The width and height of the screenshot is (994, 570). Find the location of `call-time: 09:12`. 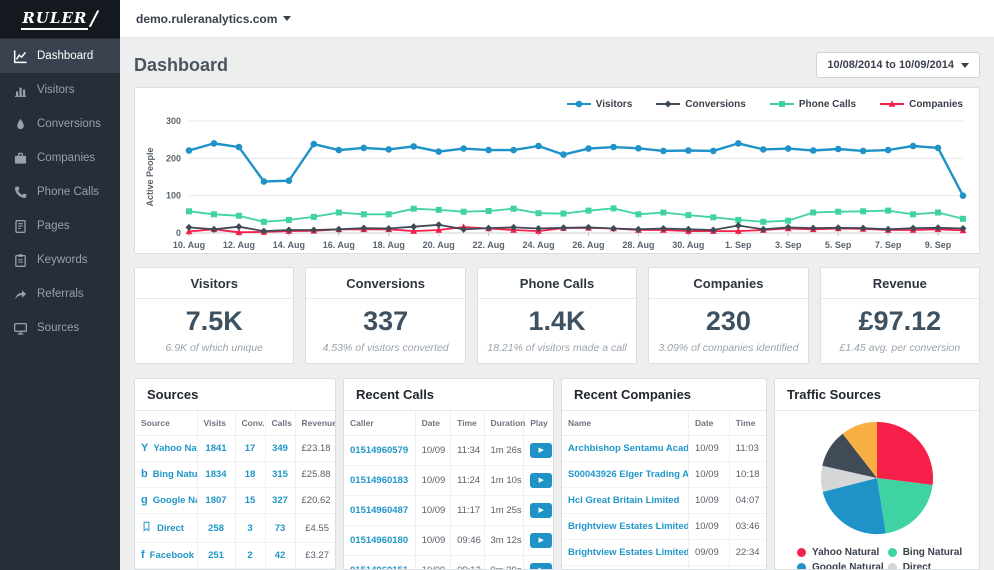

call-time: 09:12 is located at coordinates (467, 562).